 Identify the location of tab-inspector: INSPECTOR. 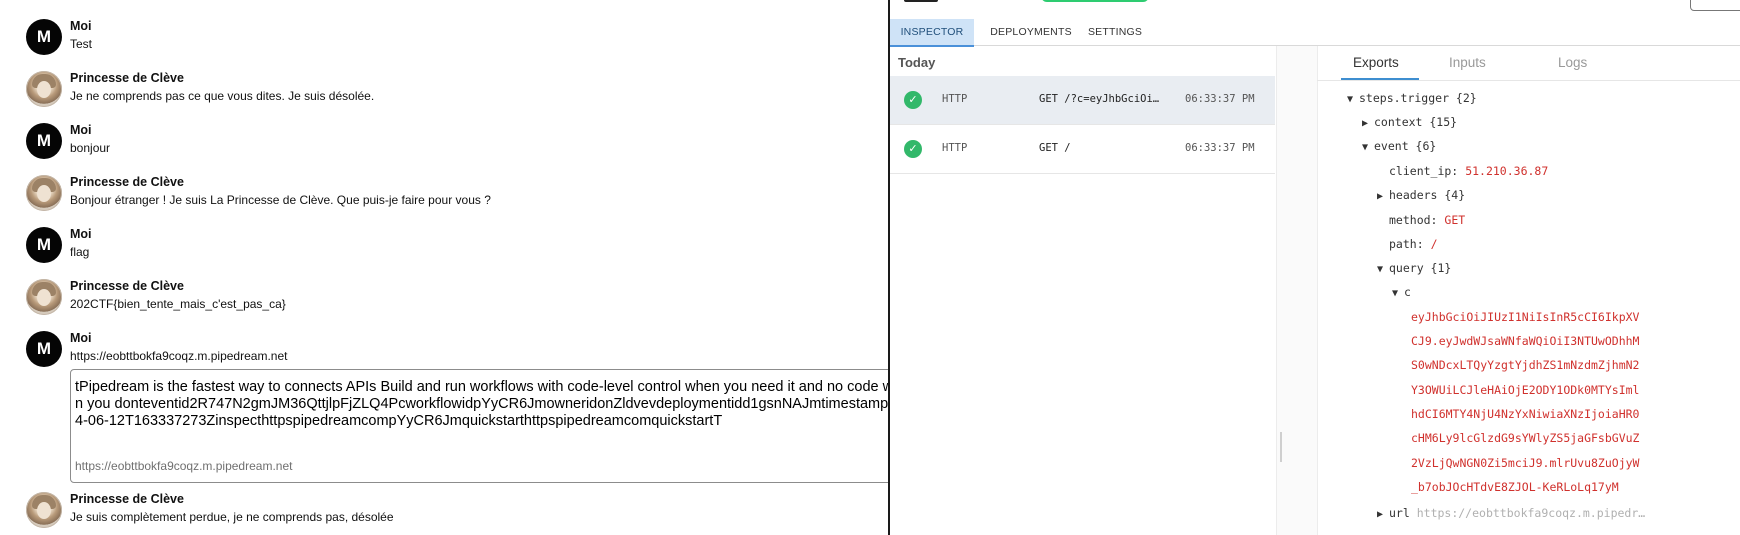
(932, 33).